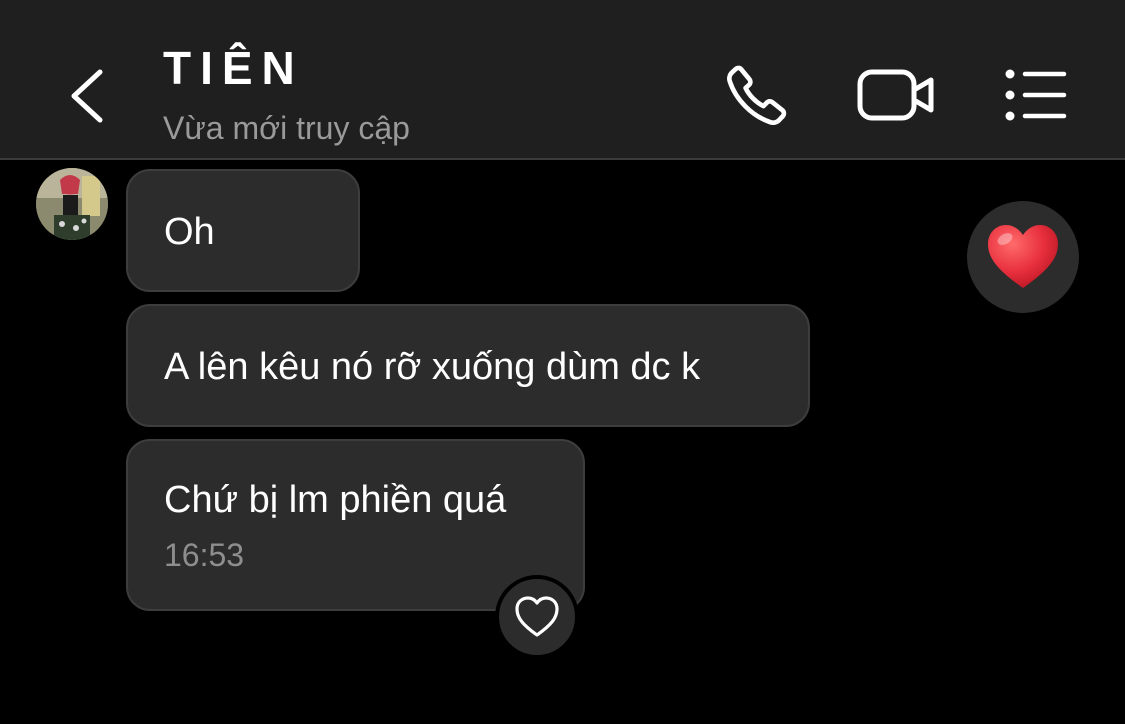 This screenshot has width=1125, height=724. I want to click on list-icon, so click(1036, 95).